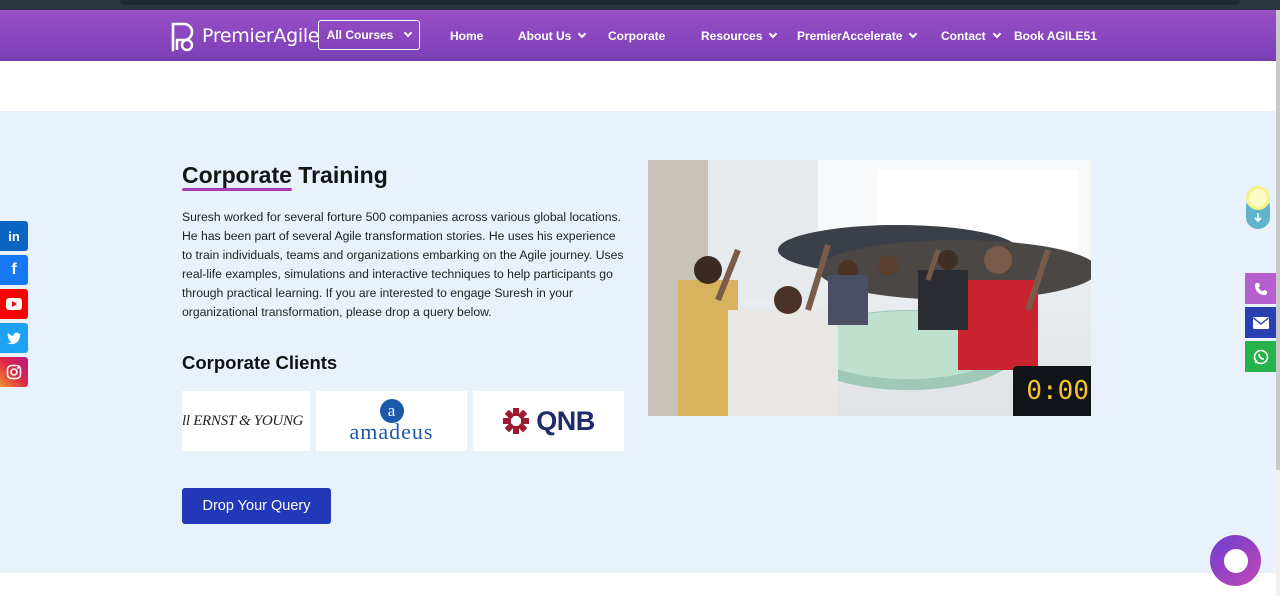 This screenshot has height=596, width=1280. I want to click on nav-item-home: Home, so click(466, 35).